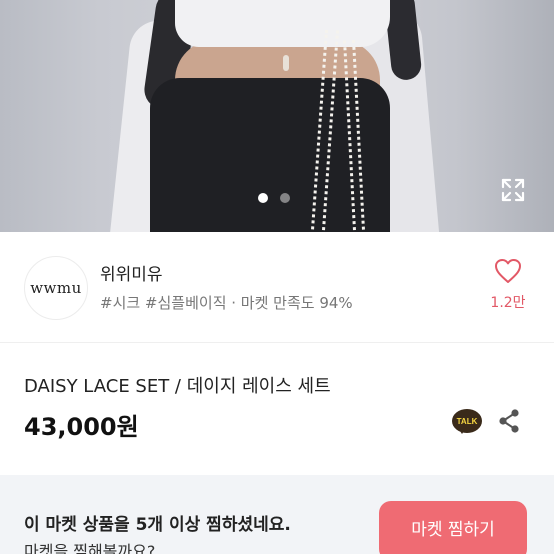 The width and height of the screenshot is (554, 554). What do you see at coordinates (131, 272) in the screenshot?
I see `shop-name: 위위미유` at bounding box center [131, 272].